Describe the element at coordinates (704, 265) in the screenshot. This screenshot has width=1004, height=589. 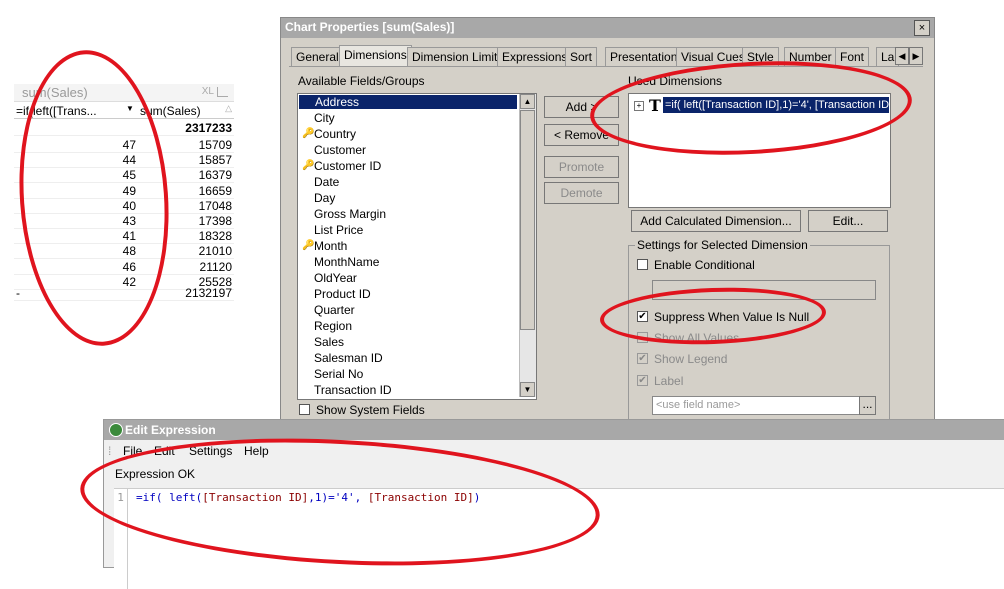
I see `enable-conditional-label: Enable Conditional` at that location.